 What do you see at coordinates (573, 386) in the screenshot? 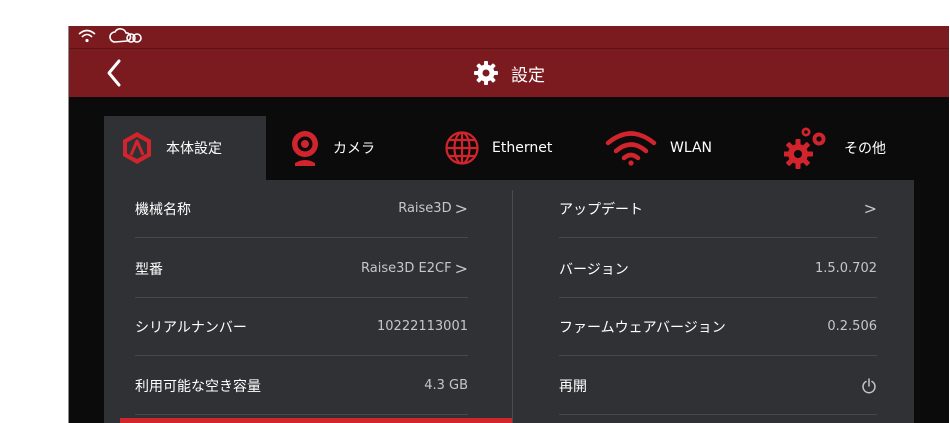
I see `row-label: 再開` at bounding box center [573, 386].